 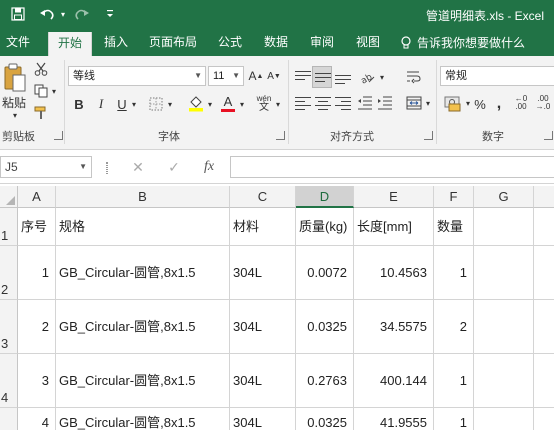 I want to click on cell-h5, so click(x=544, y=419).